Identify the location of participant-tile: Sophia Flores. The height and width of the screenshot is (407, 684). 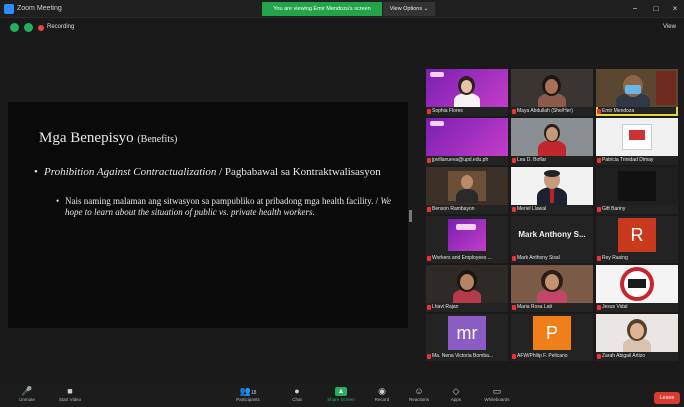
(467, 92).